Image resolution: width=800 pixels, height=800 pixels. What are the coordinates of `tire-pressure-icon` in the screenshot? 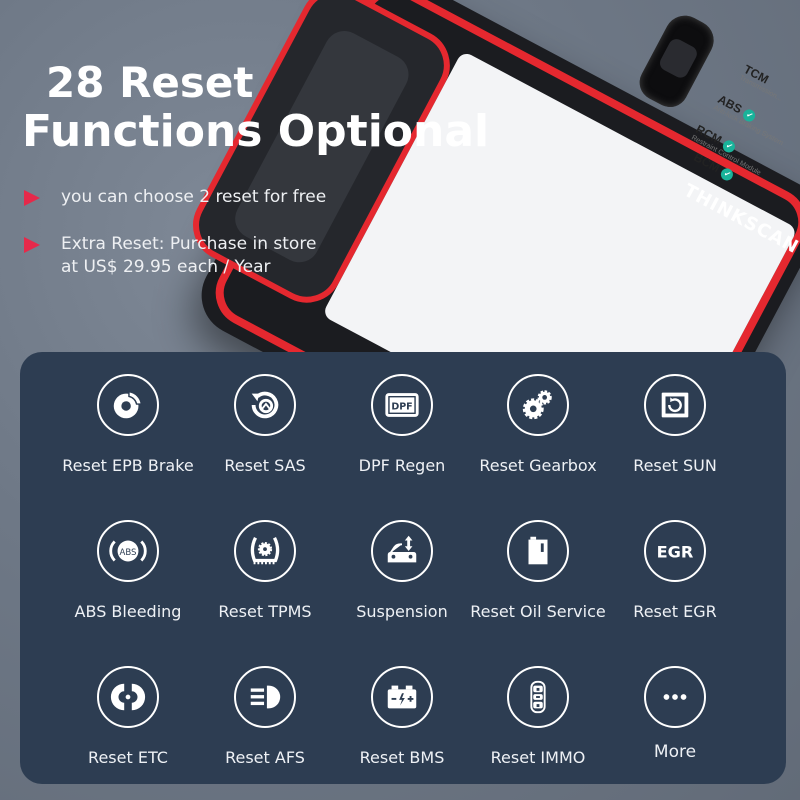 It's located at (265, 551).